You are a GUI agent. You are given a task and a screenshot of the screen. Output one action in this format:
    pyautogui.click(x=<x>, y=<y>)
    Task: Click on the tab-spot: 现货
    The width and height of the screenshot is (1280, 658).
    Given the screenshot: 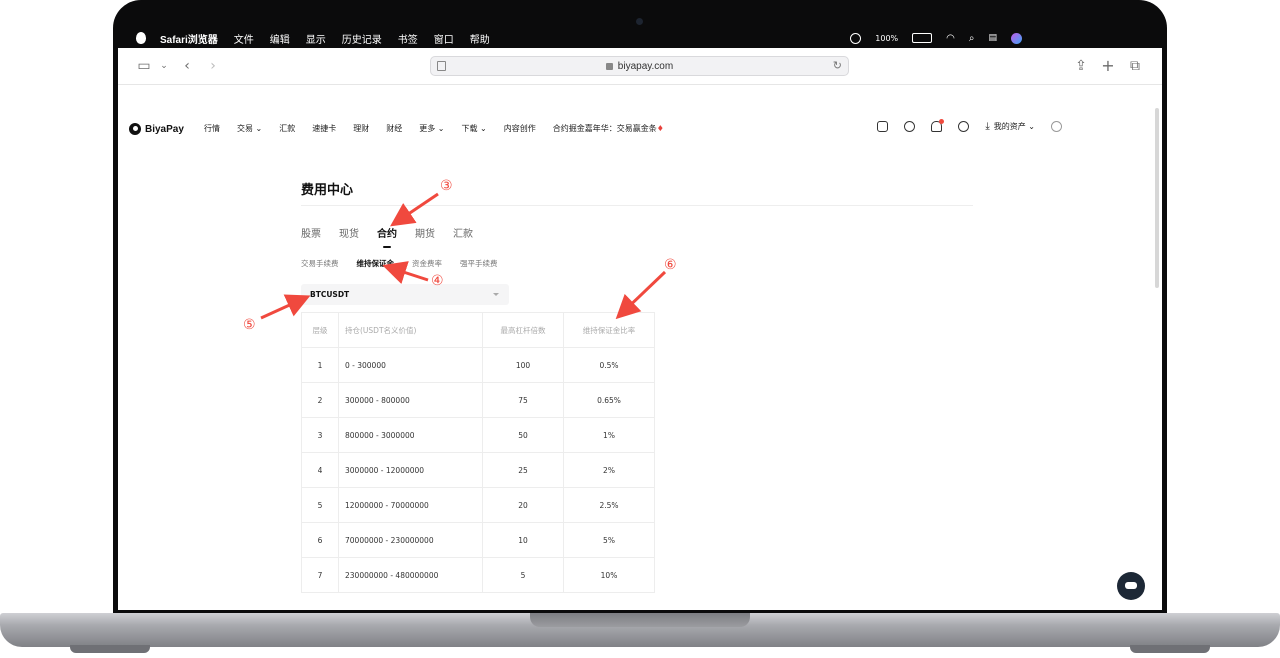 What is the action you would take?
    pyautogui.click(x=349, y=232)
    